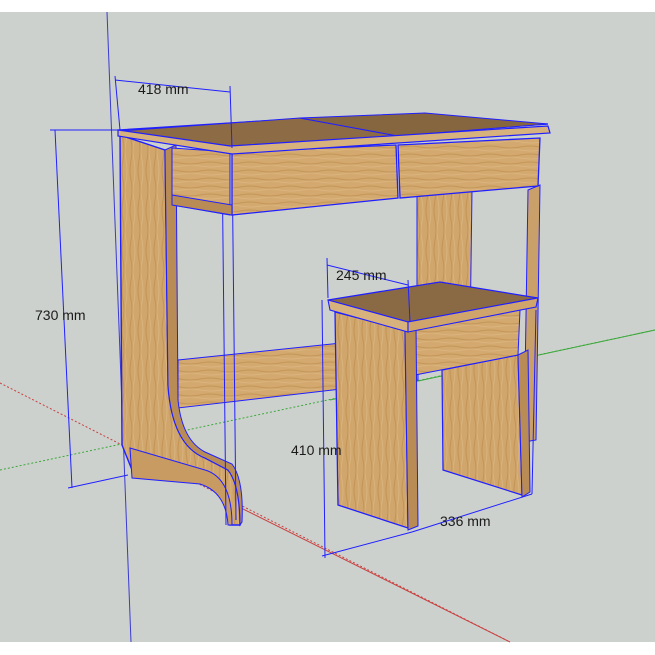  What do you see at coordinates (371, 420) in the screenshot?
I see `stool-front-leg` at bounding box center [371, 420].